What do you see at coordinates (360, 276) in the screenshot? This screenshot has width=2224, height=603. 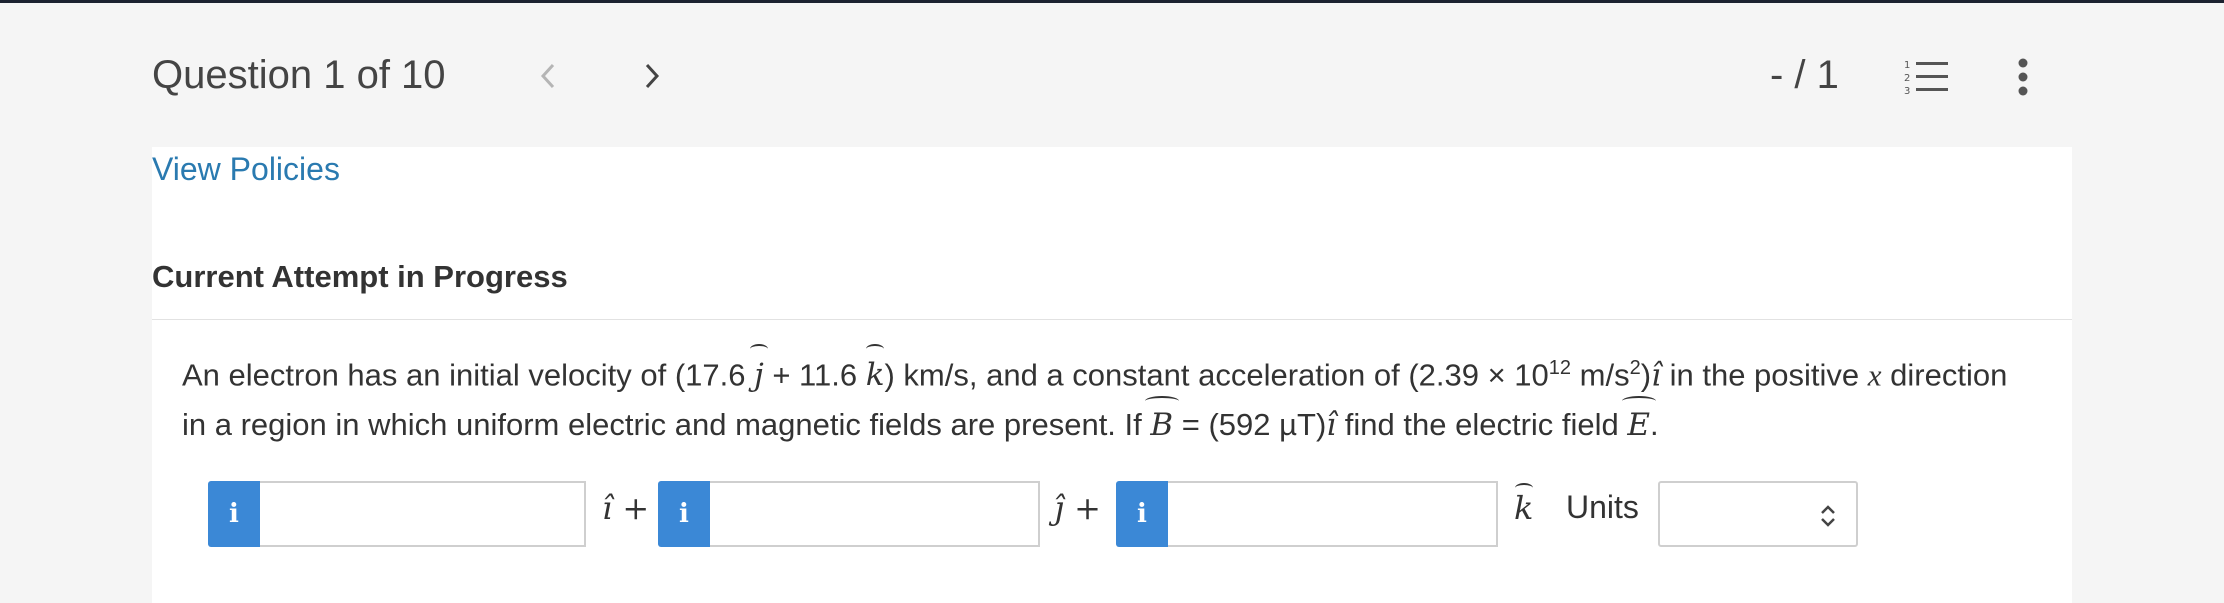 I see `attempt-heading: Current Attempt in Progress` at bounding box center [360, 276].